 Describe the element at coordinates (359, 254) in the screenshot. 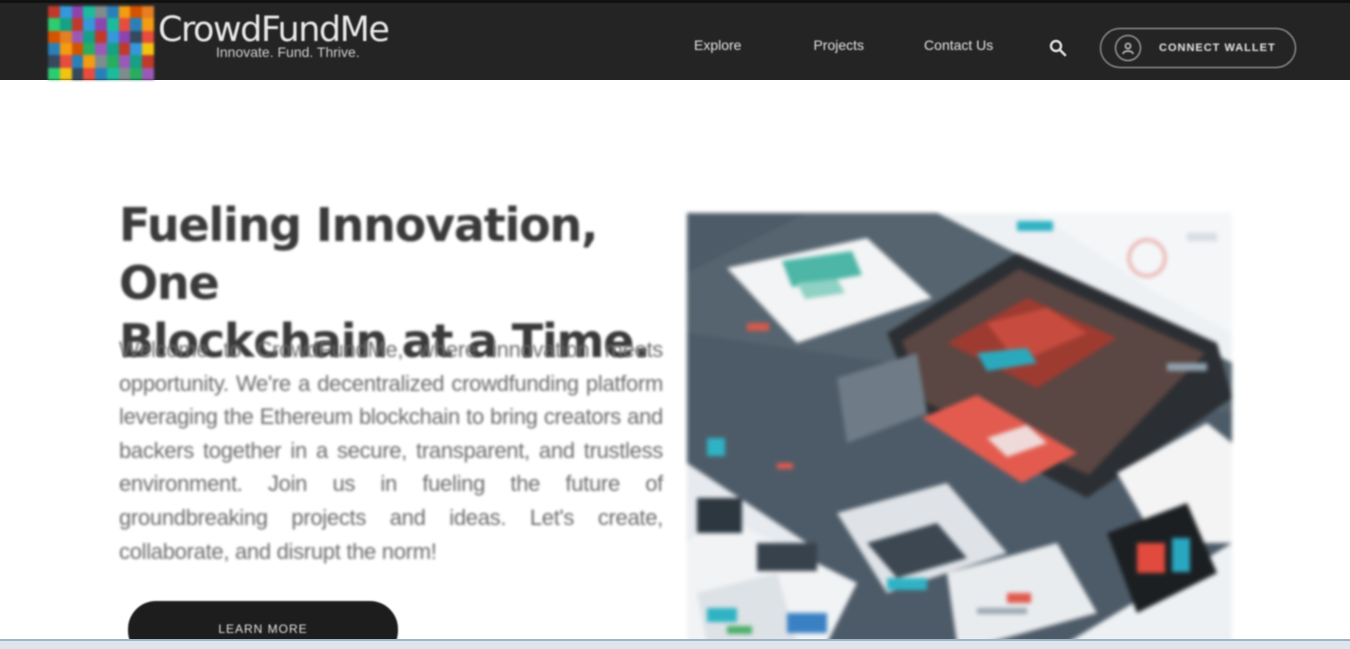

I see `hero-title-line-1: Fueling Innovation, One` at that location.